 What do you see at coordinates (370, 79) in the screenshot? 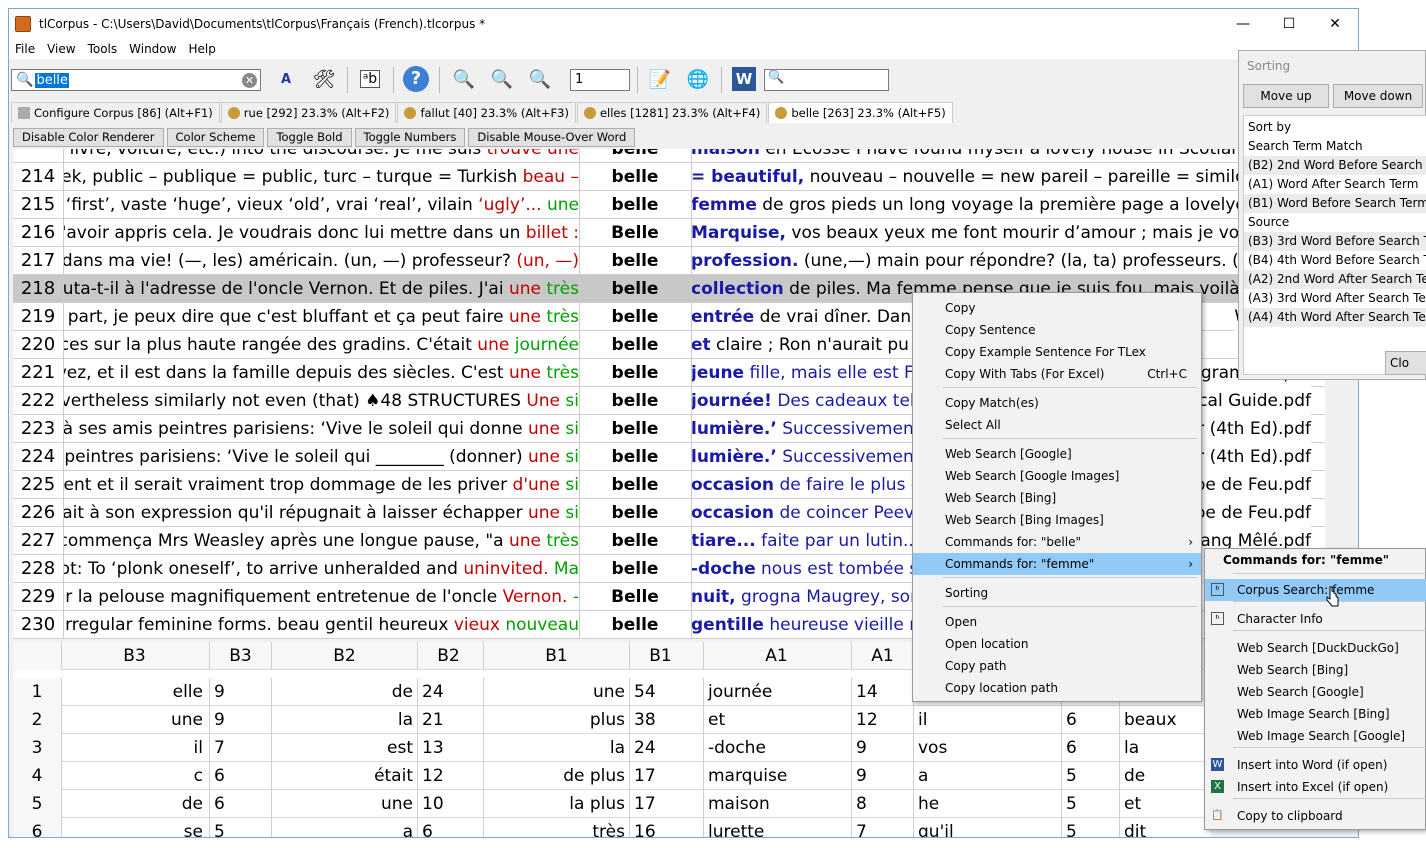
I see `spelling-icon: ᵃb` at bounding box center [370, 79].